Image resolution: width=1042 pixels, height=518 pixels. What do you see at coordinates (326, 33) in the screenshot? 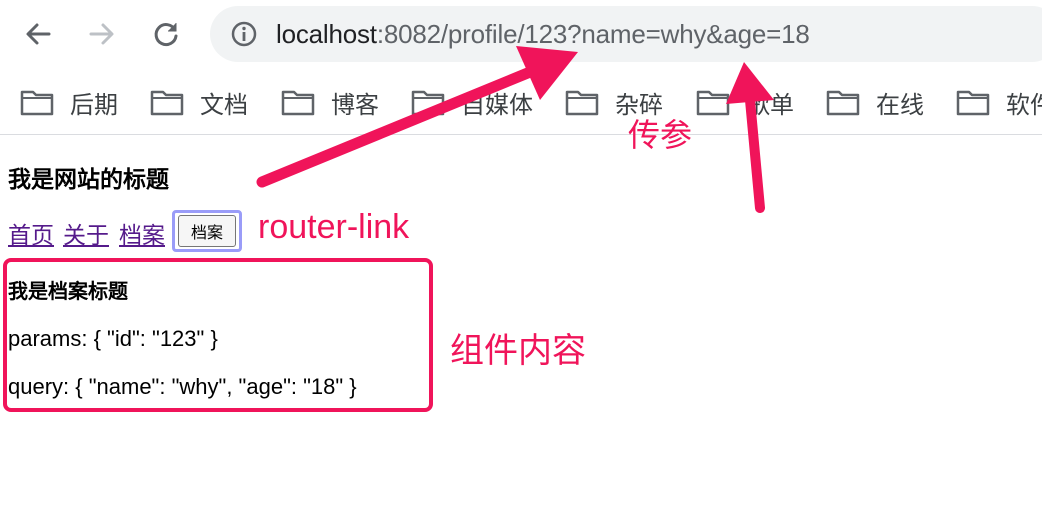
I see `url-host: localhost` at bounding box center [326, 33].